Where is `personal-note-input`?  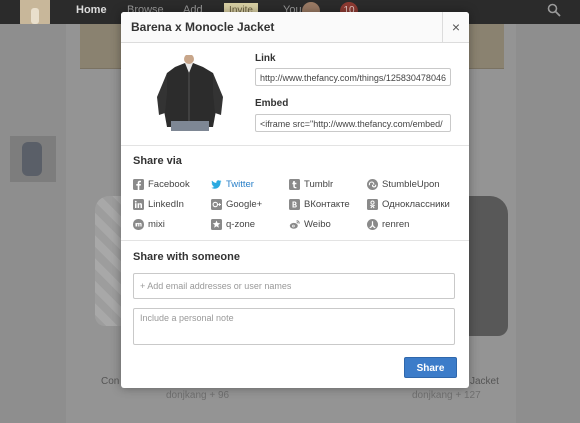
personal-note-input is located at coordinates (294, 326).